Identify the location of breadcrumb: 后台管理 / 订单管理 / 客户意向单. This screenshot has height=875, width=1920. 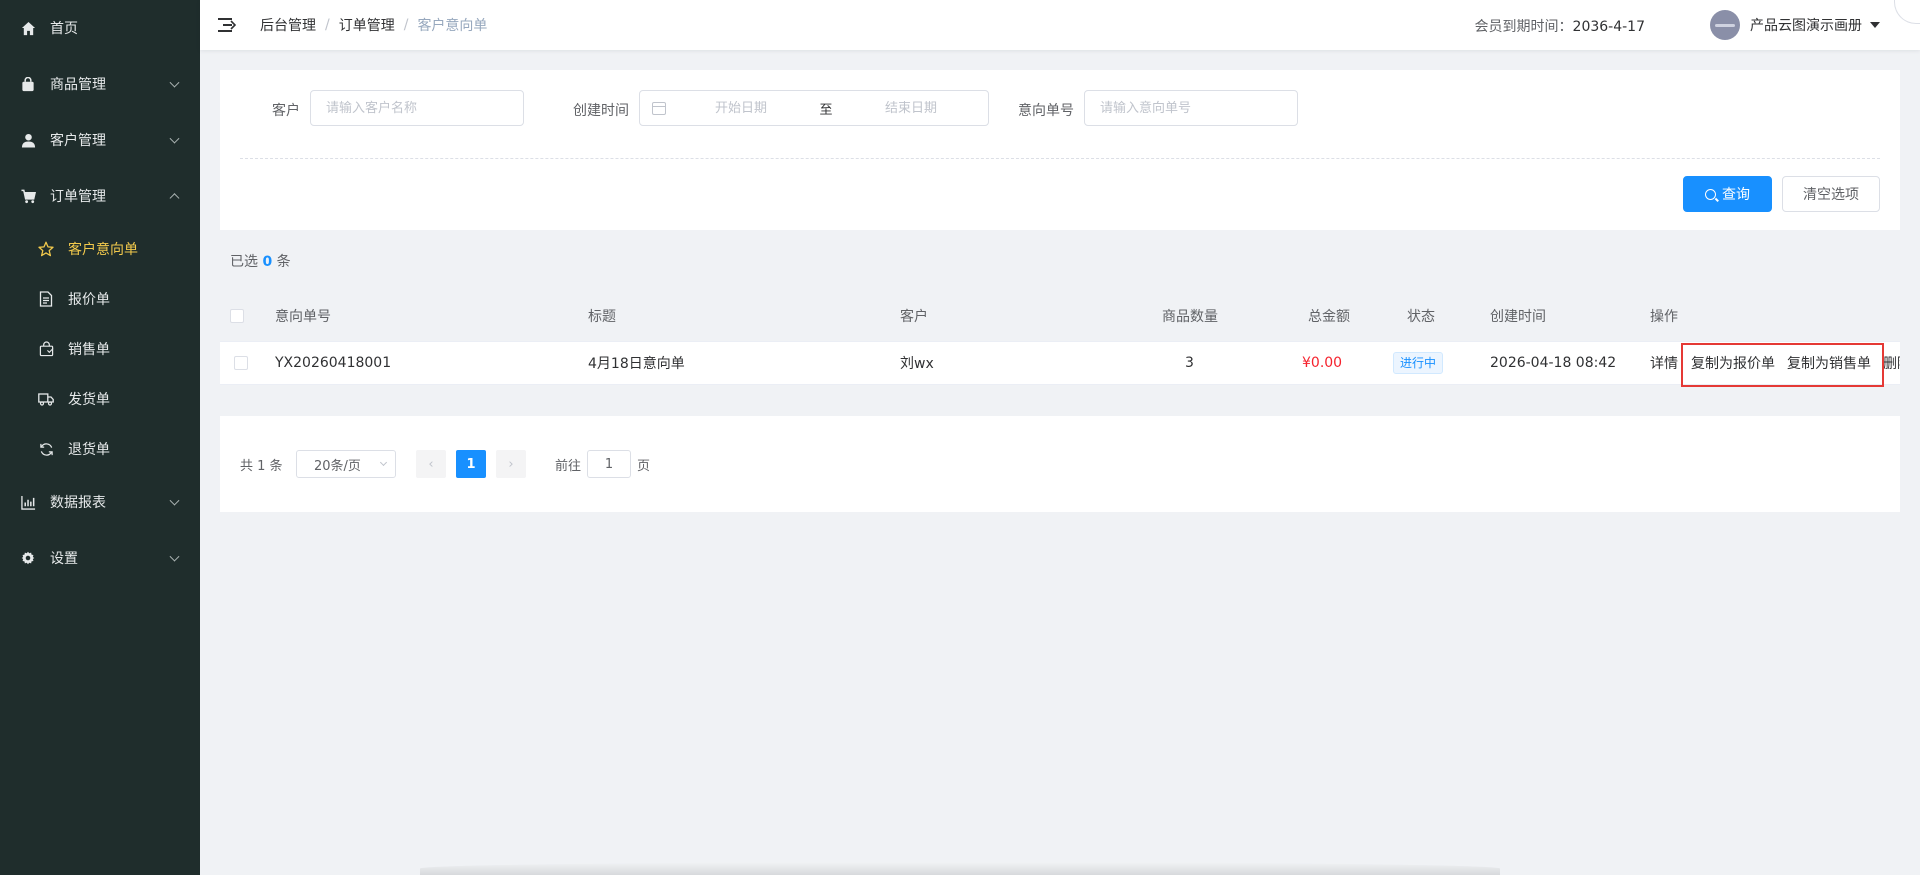
(373, 25).